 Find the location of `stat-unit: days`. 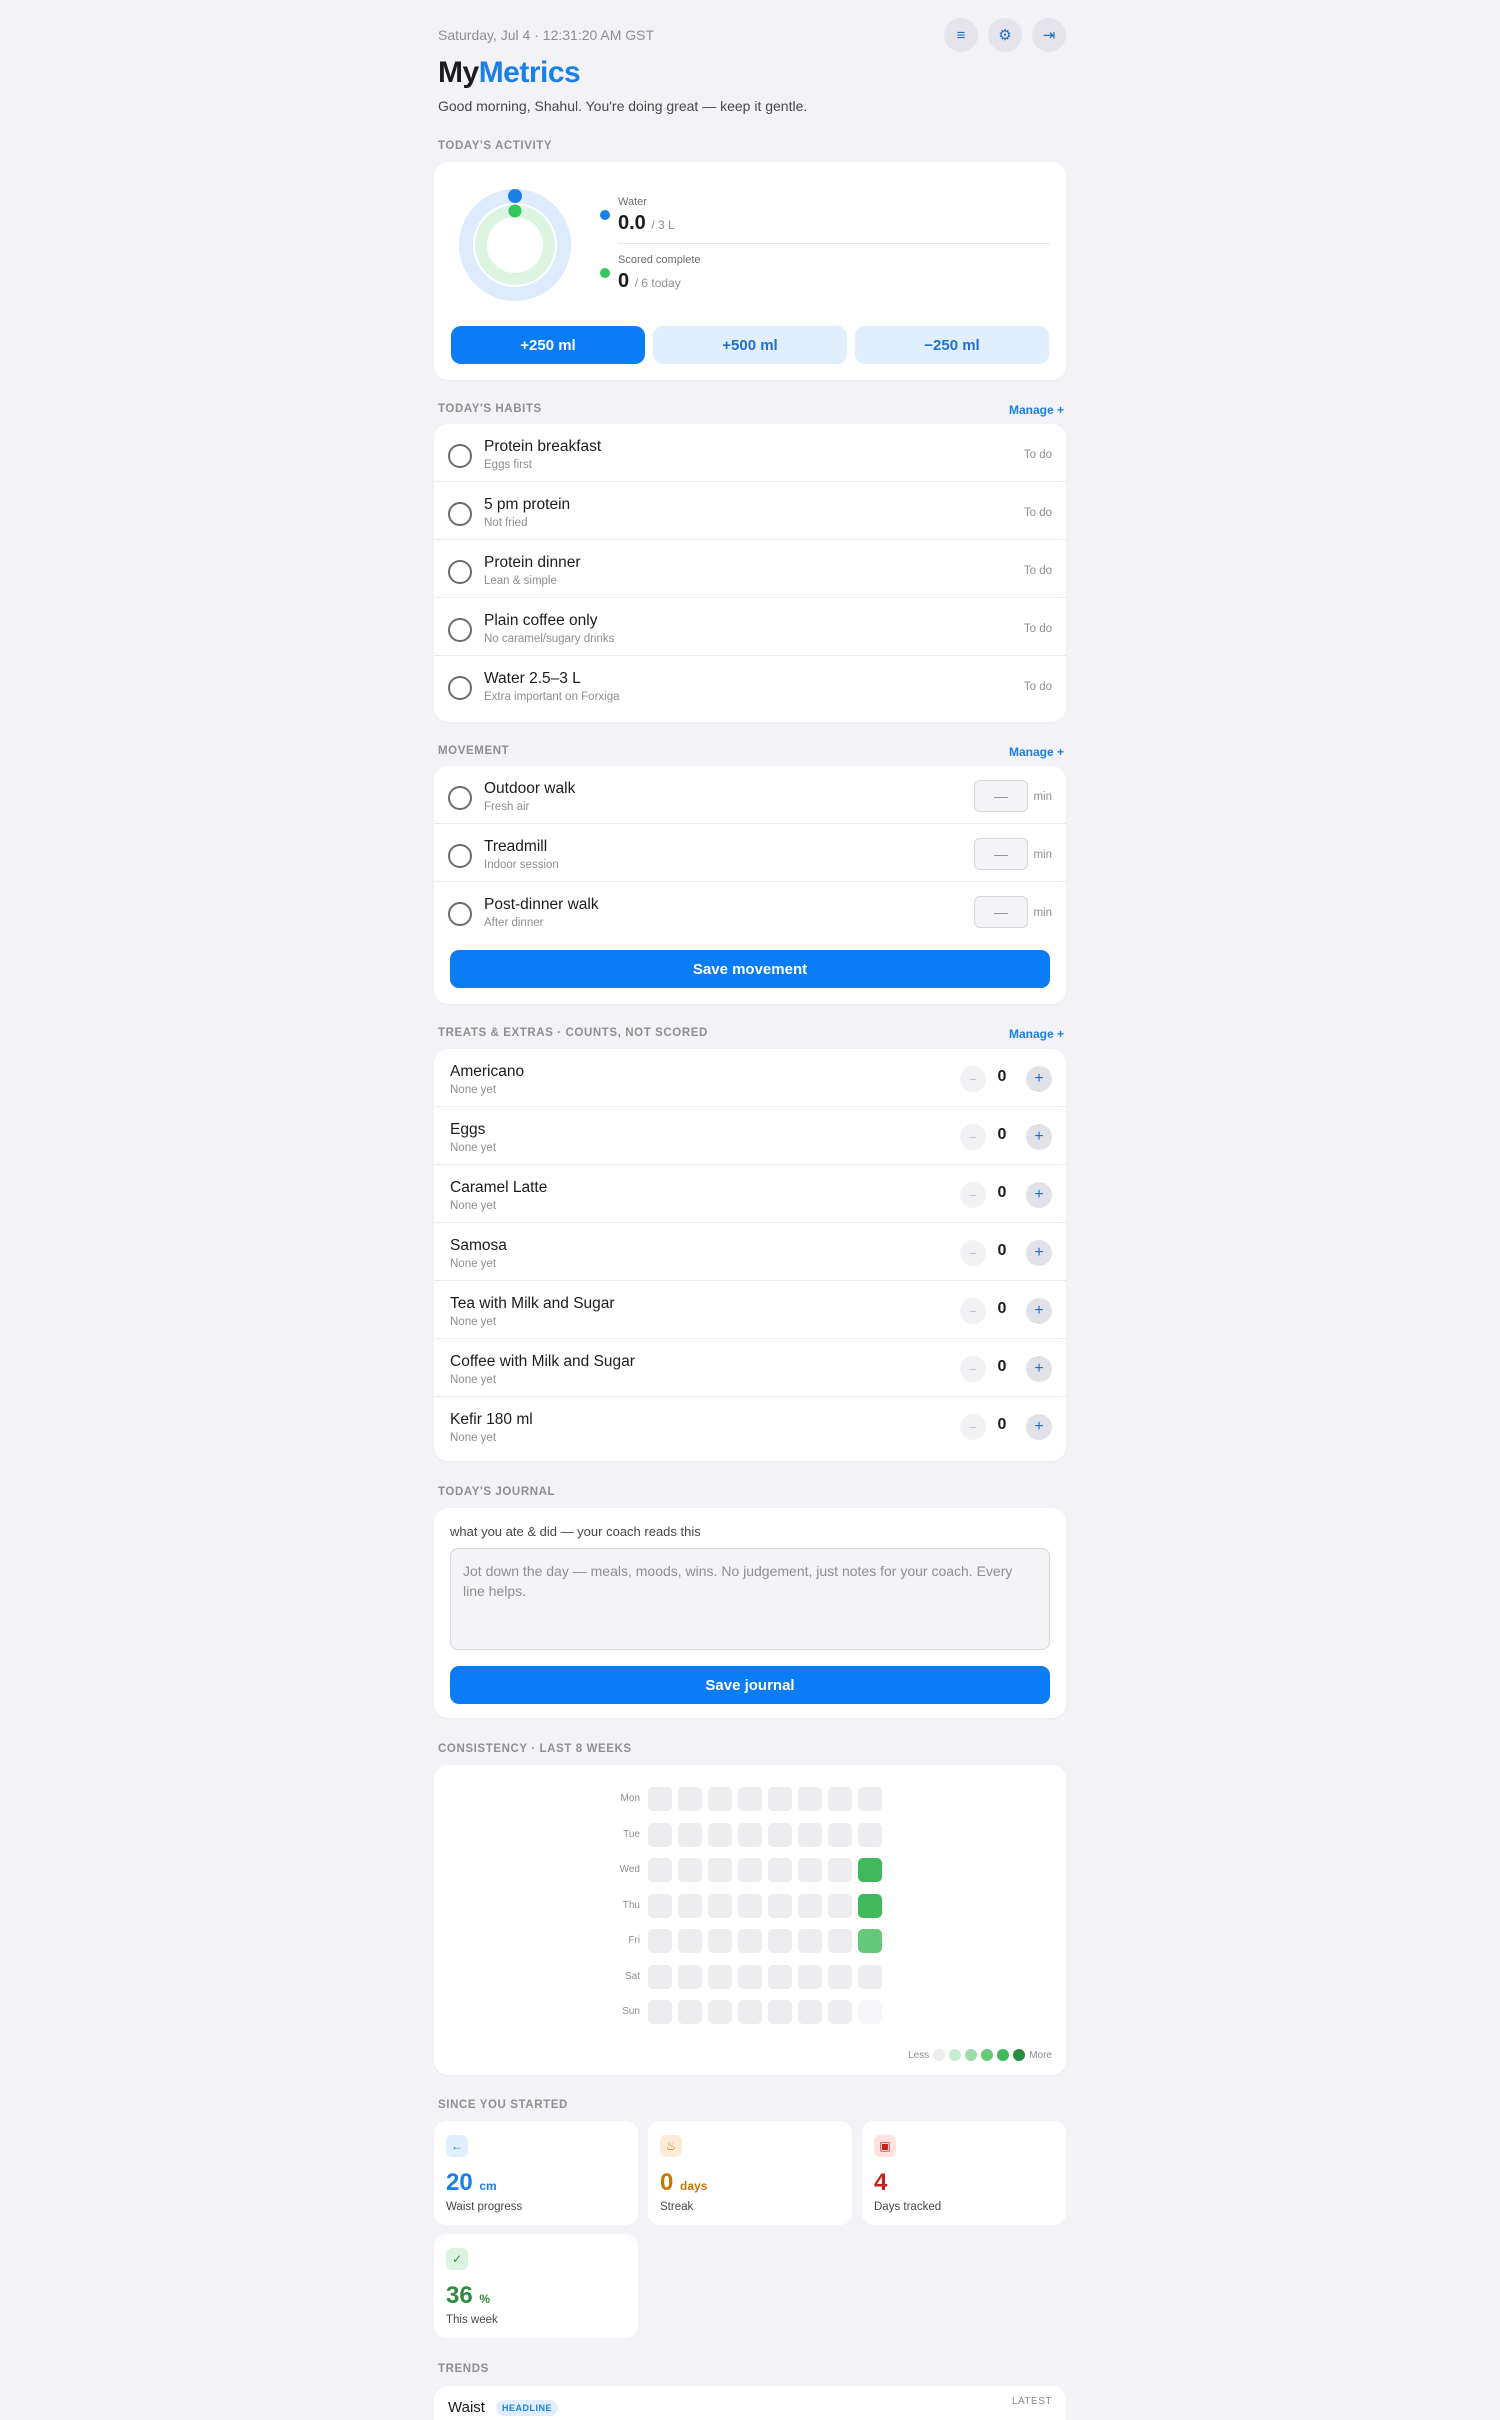

stat-unit: days is located at coordinates (694, 2186).